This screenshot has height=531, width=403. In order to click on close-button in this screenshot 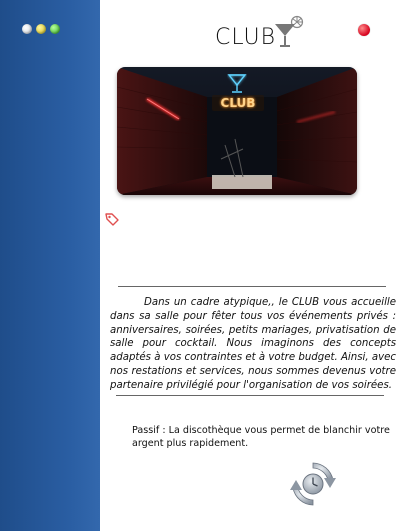, I will do `click(364, 30)`.